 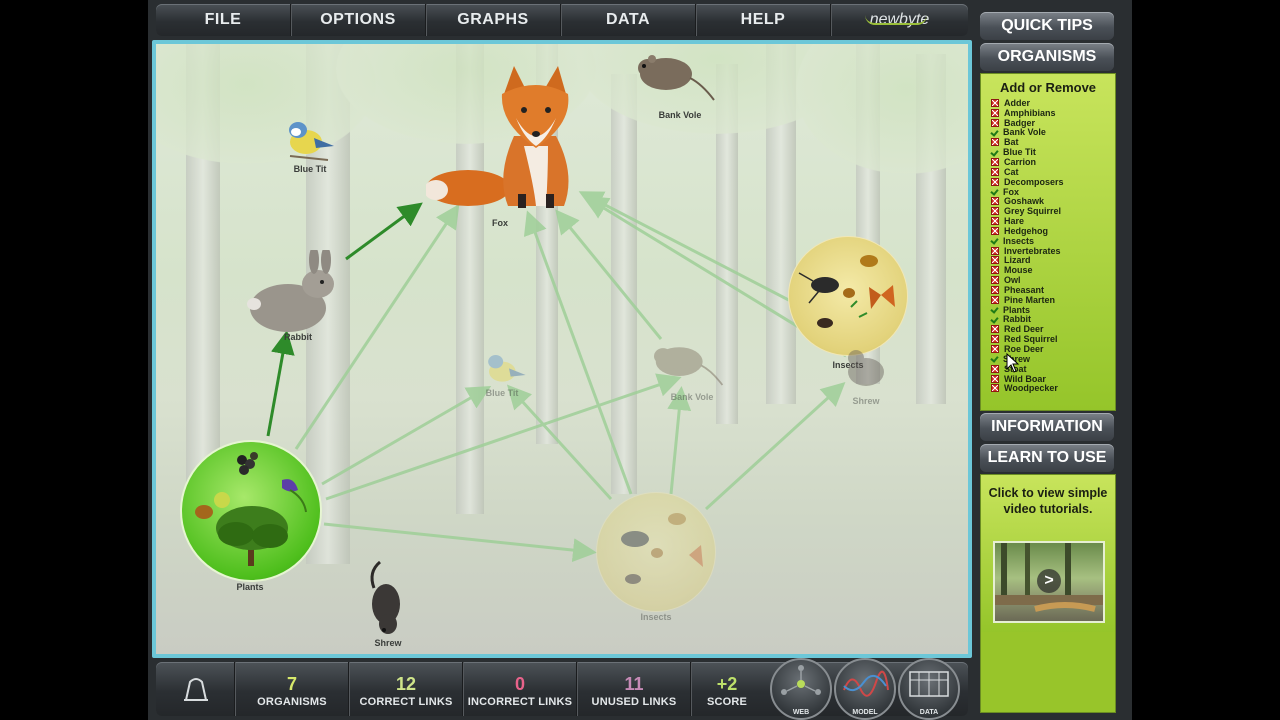 I want to click on organism-plants: Plants, so click(x=252, y=517).